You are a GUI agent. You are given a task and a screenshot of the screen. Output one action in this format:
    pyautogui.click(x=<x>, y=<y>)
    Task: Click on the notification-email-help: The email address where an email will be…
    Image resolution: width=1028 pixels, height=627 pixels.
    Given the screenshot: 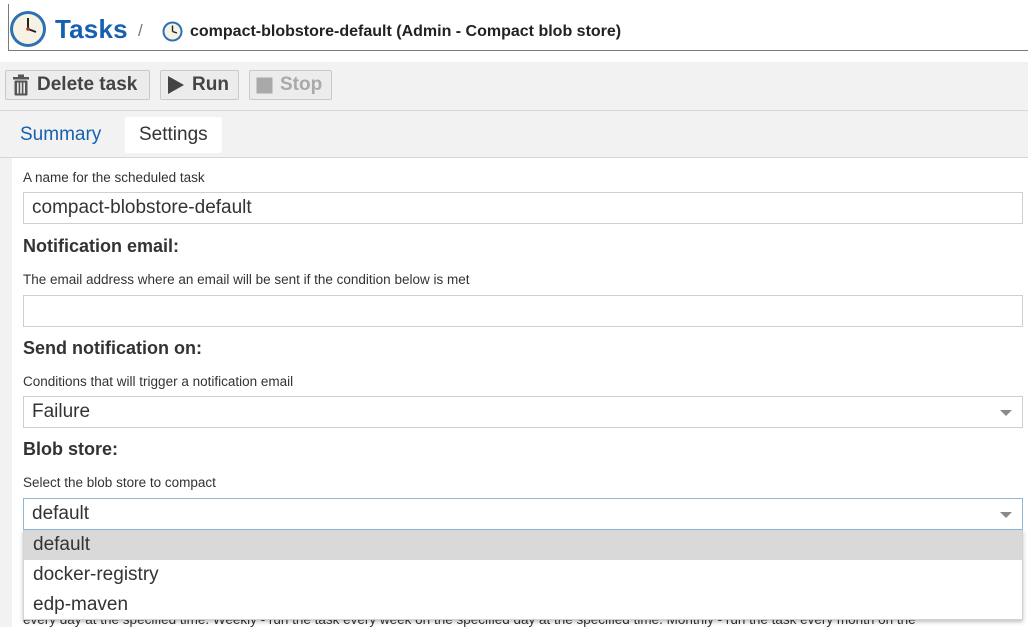 What is the action you would take?
    pyautogui.click(x=246, y=279)
    